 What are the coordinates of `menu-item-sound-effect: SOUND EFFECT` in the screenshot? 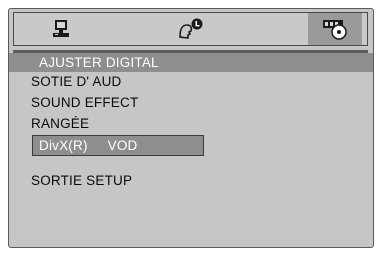 It's located at (84, 103).